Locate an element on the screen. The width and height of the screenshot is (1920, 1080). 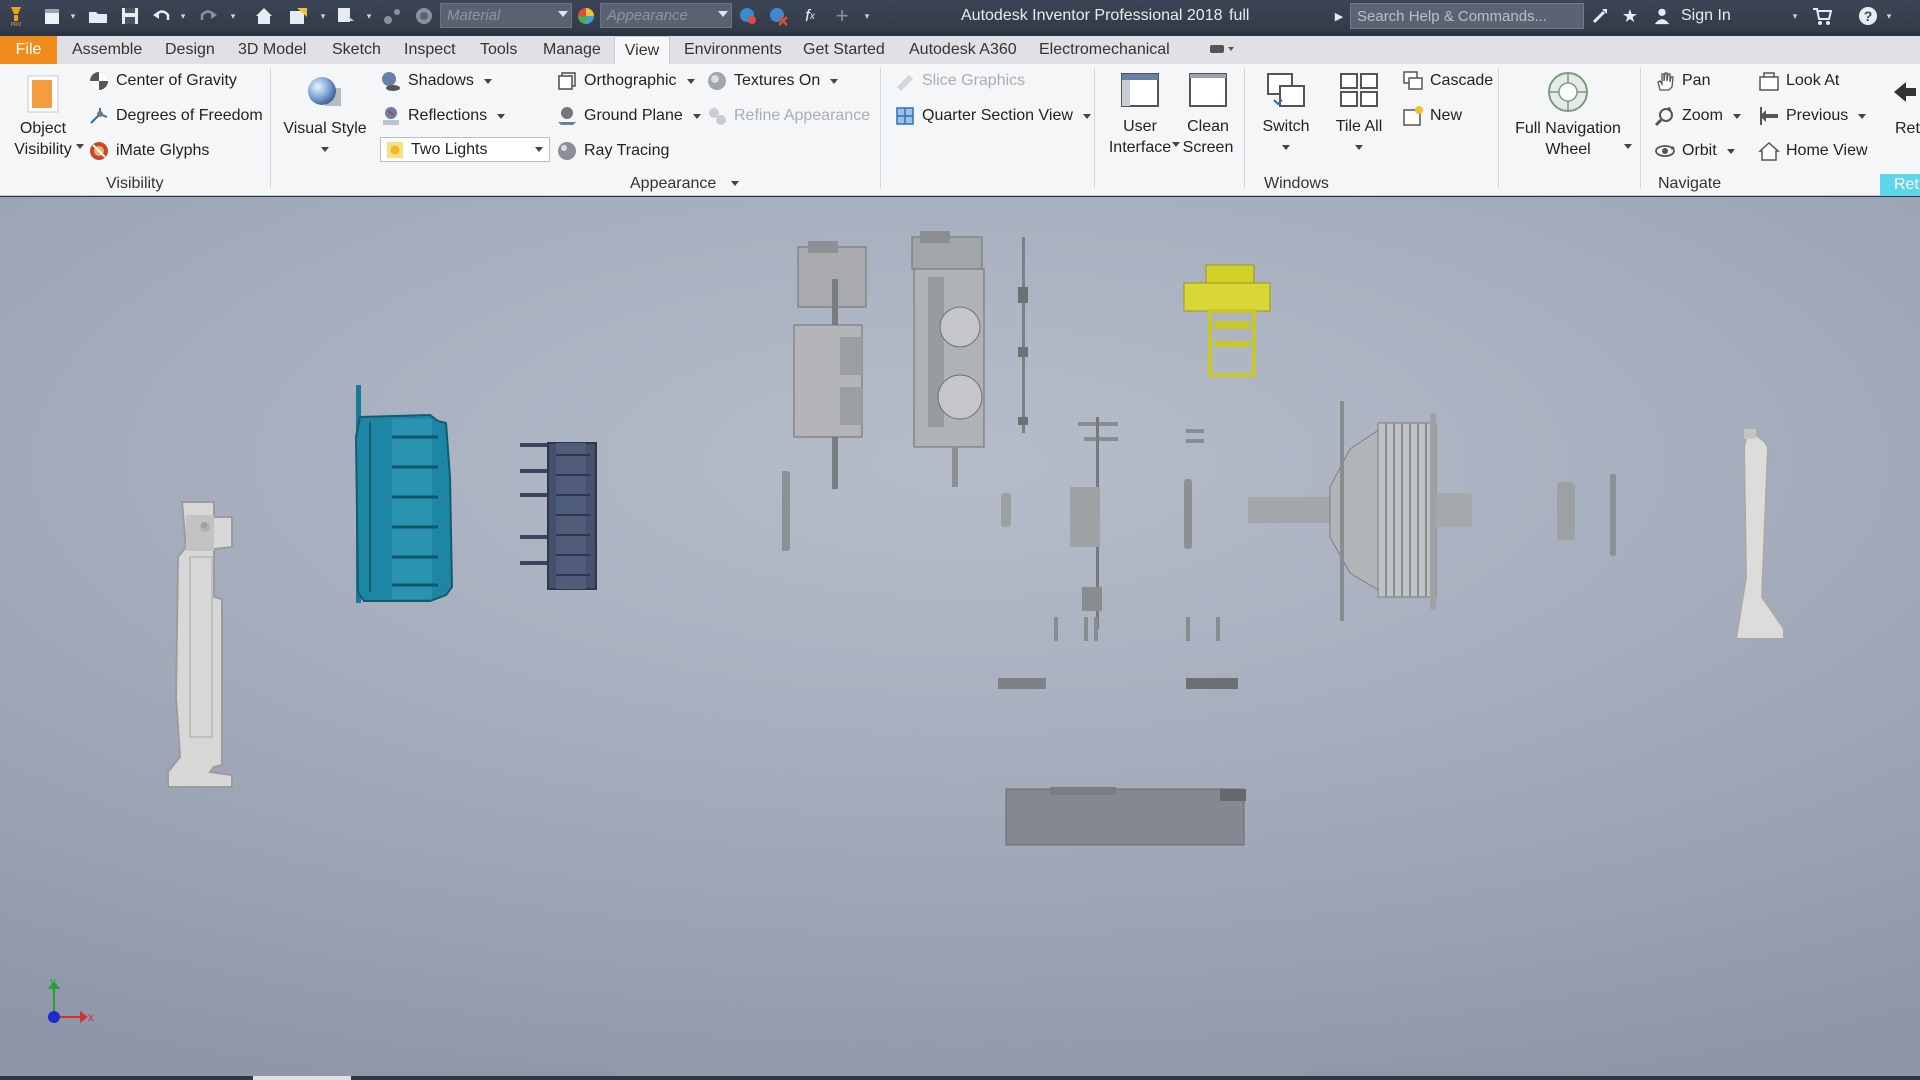
right-plate-part is located at coordinates (1759, 533).